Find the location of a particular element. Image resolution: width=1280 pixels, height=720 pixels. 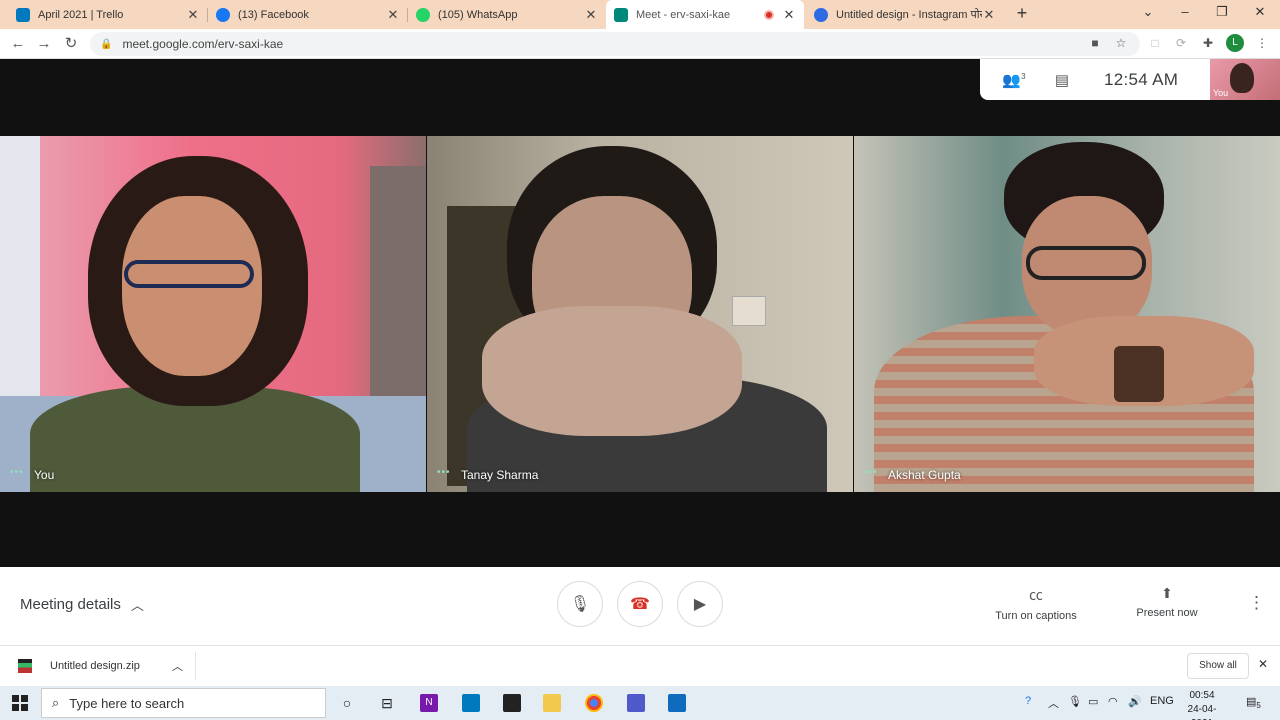

tab-whatsapp: (105) WhatsApp ✕ is located at coordinates (507, 14).